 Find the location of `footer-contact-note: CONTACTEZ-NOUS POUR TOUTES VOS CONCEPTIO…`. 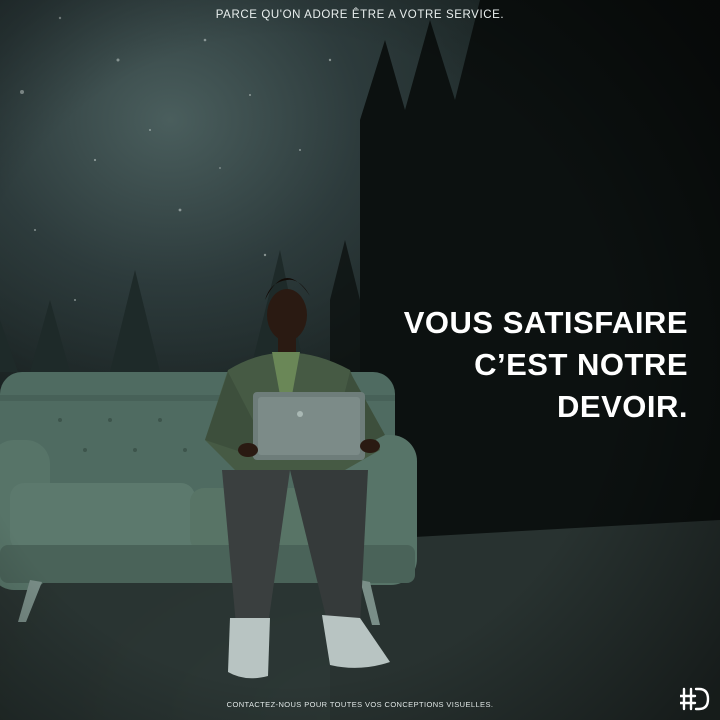

footer-contact-note: CONTACTEZ-NOUS POUR TOUTES VOS CONCEPTIO… is located at coordinates (360, 704).